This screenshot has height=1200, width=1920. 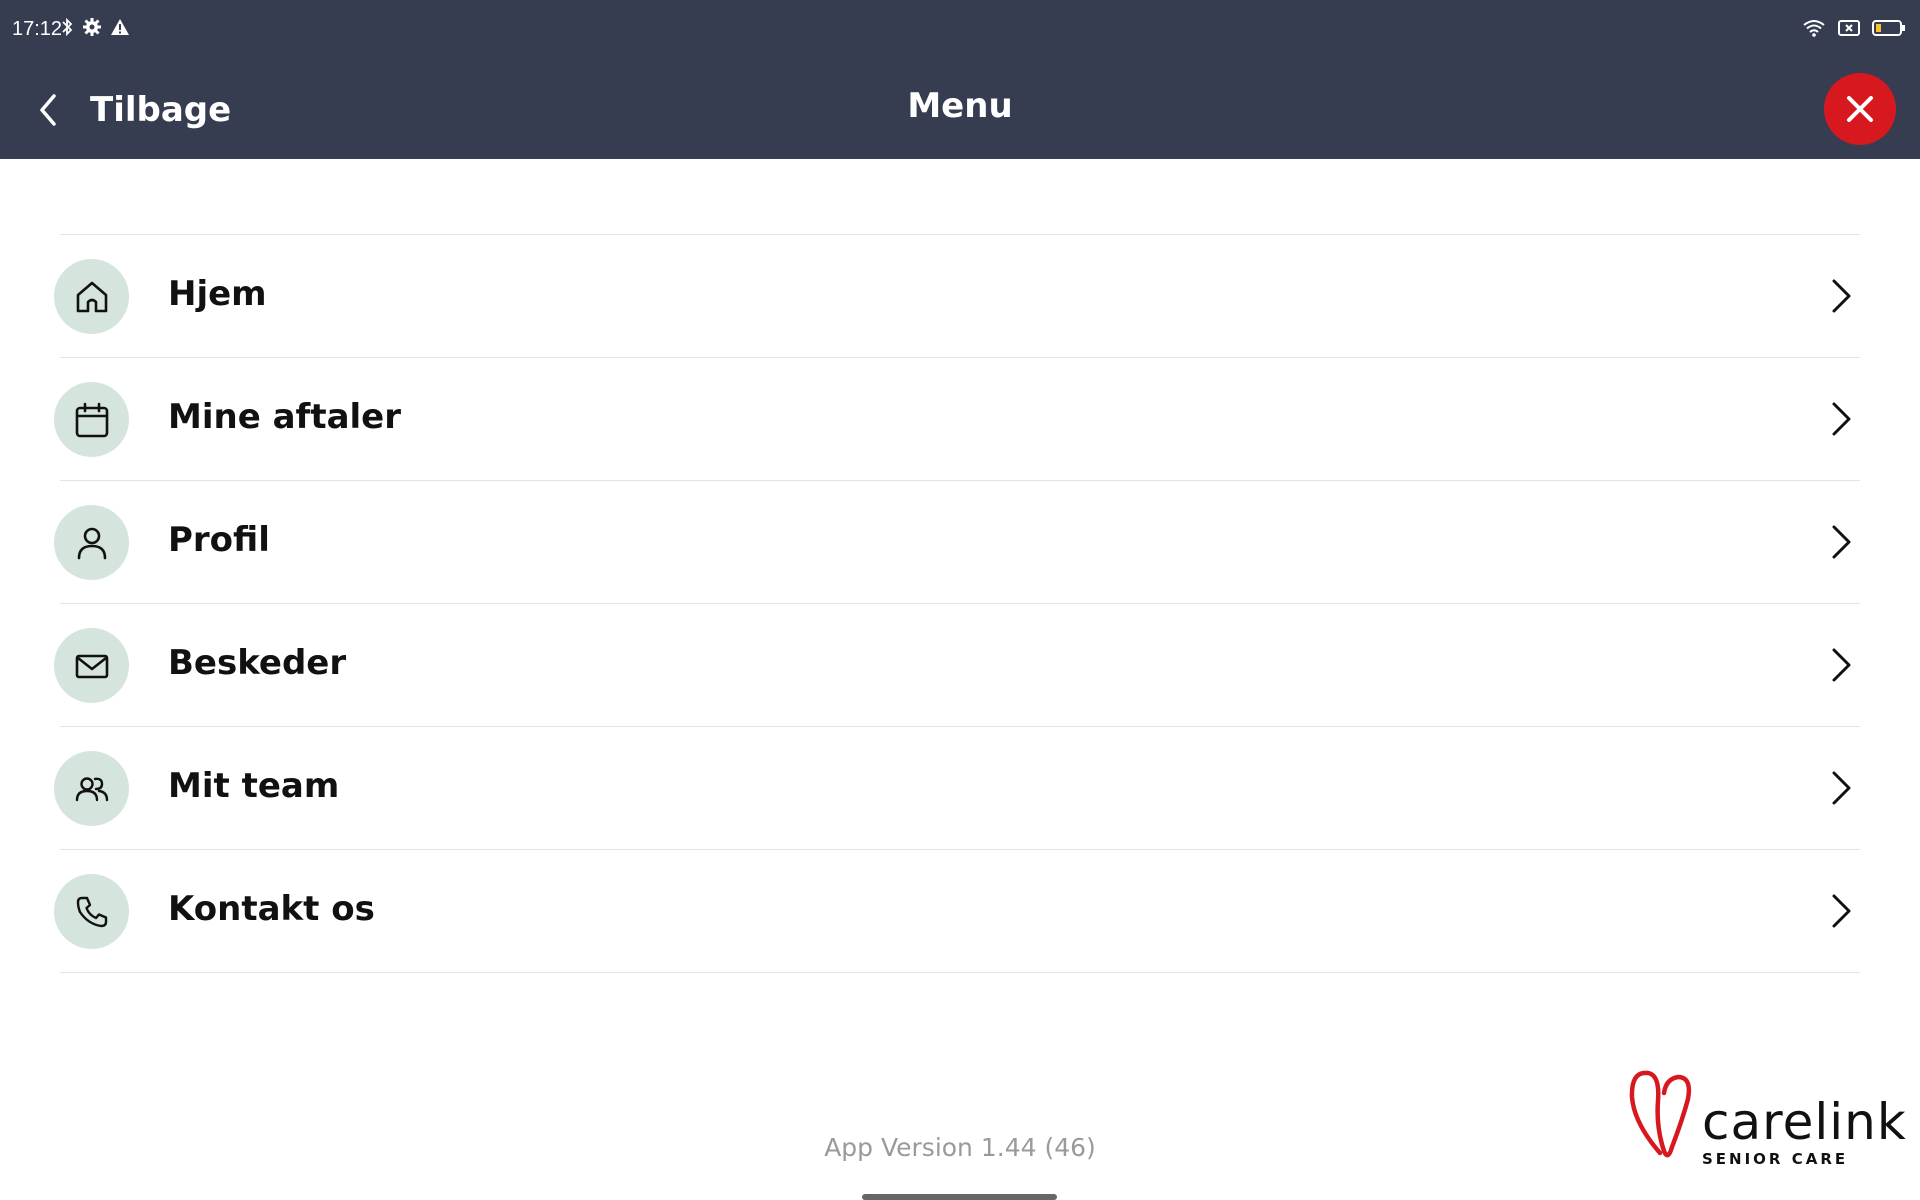 I want to click on warning-icon, so click(x=120, y=27).